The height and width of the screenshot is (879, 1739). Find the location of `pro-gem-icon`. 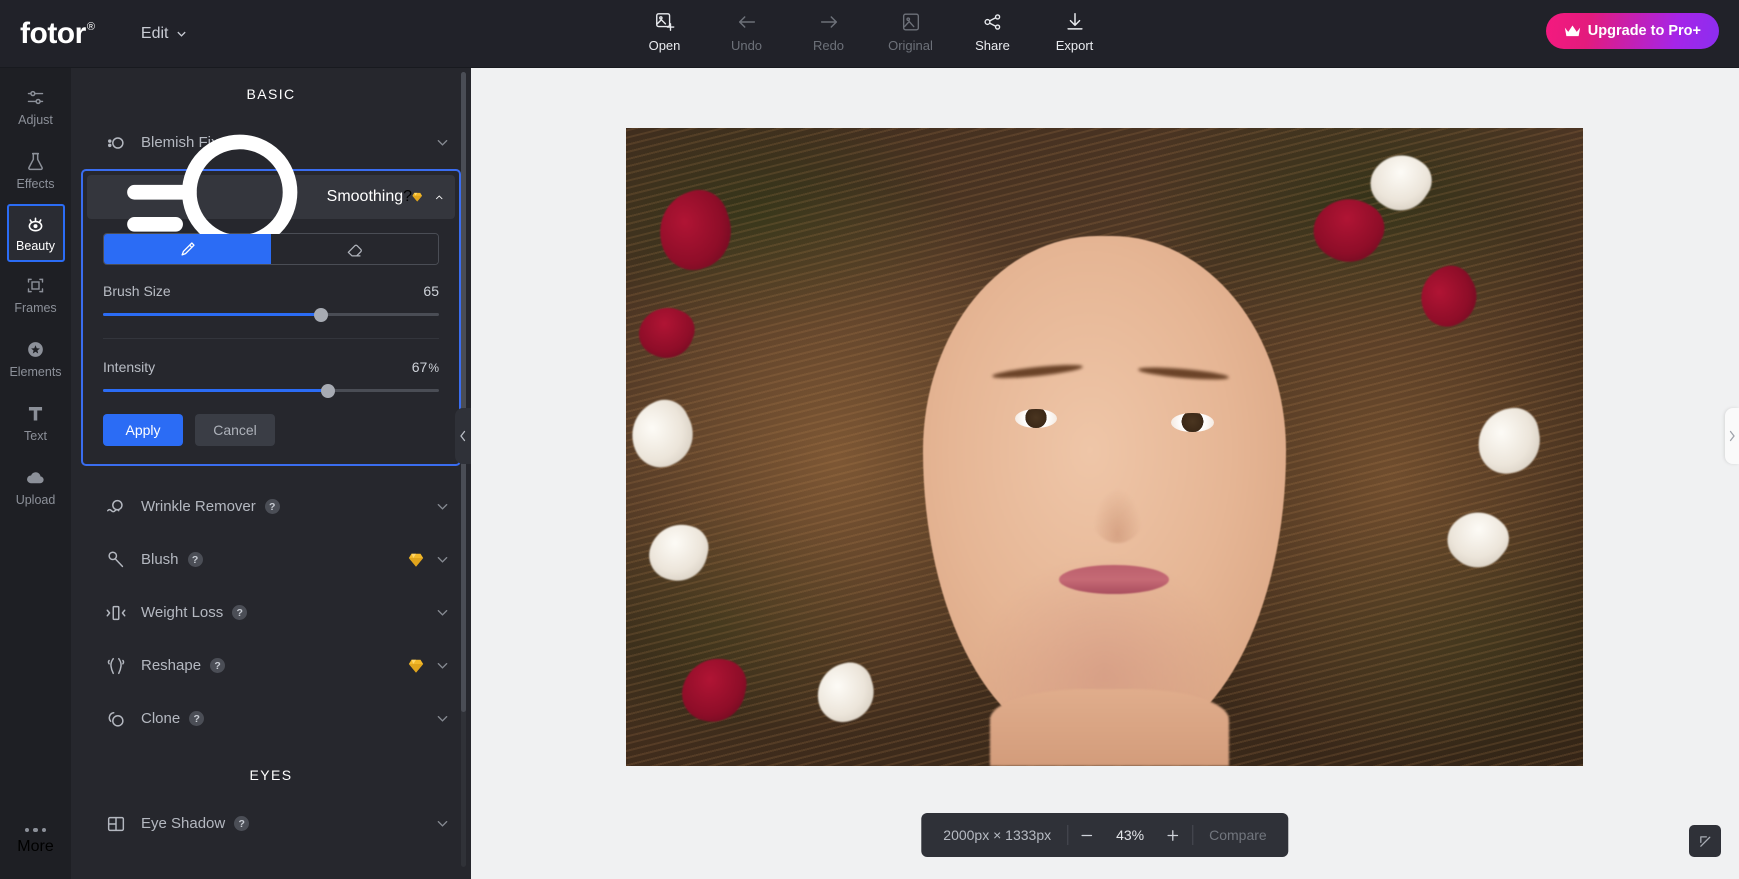

pro-gem-icon is located at coordinates (416, 666).